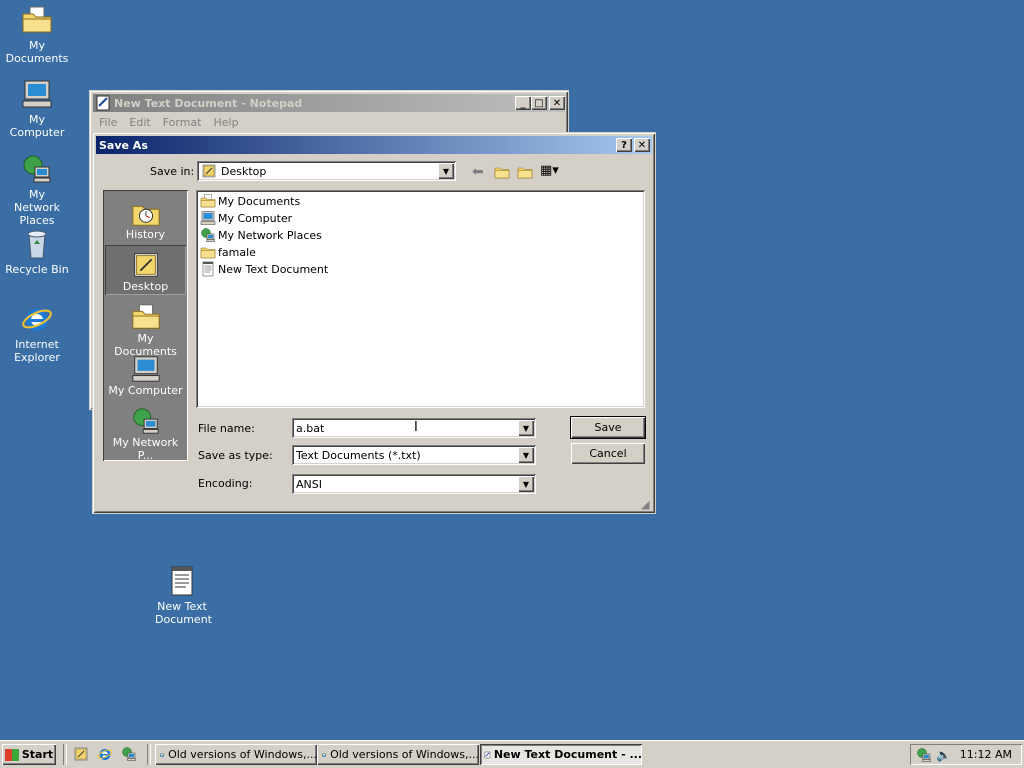 The height and width of the screenshot is (768, 1024). I want to click on desktop-icon-my-documents: My Documents, so click(37, 34).